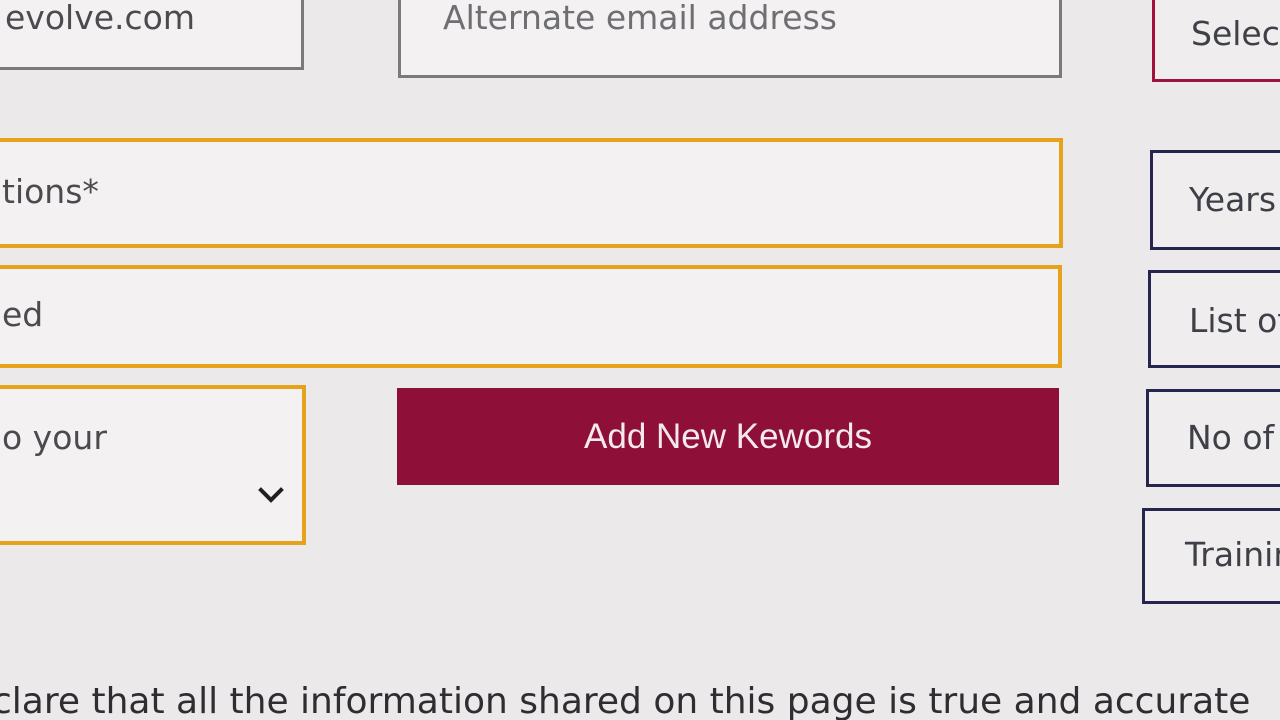 This screenshot has height=720, width=1280. I want to click on chevron-down-icon, so click(271, 495).